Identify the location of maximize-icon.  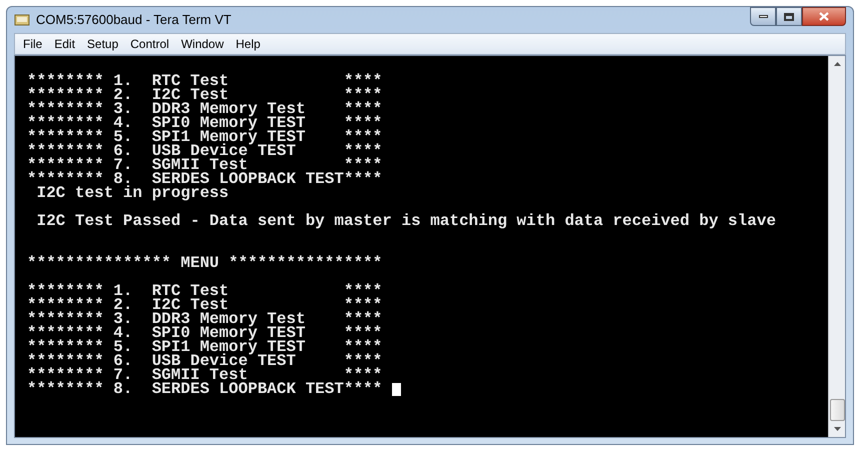
(789, 16).